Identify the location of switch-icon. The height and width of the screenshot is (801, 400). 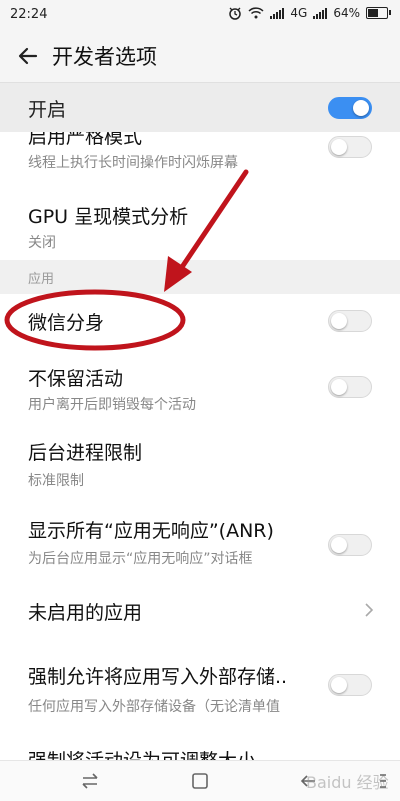
(90, 781).